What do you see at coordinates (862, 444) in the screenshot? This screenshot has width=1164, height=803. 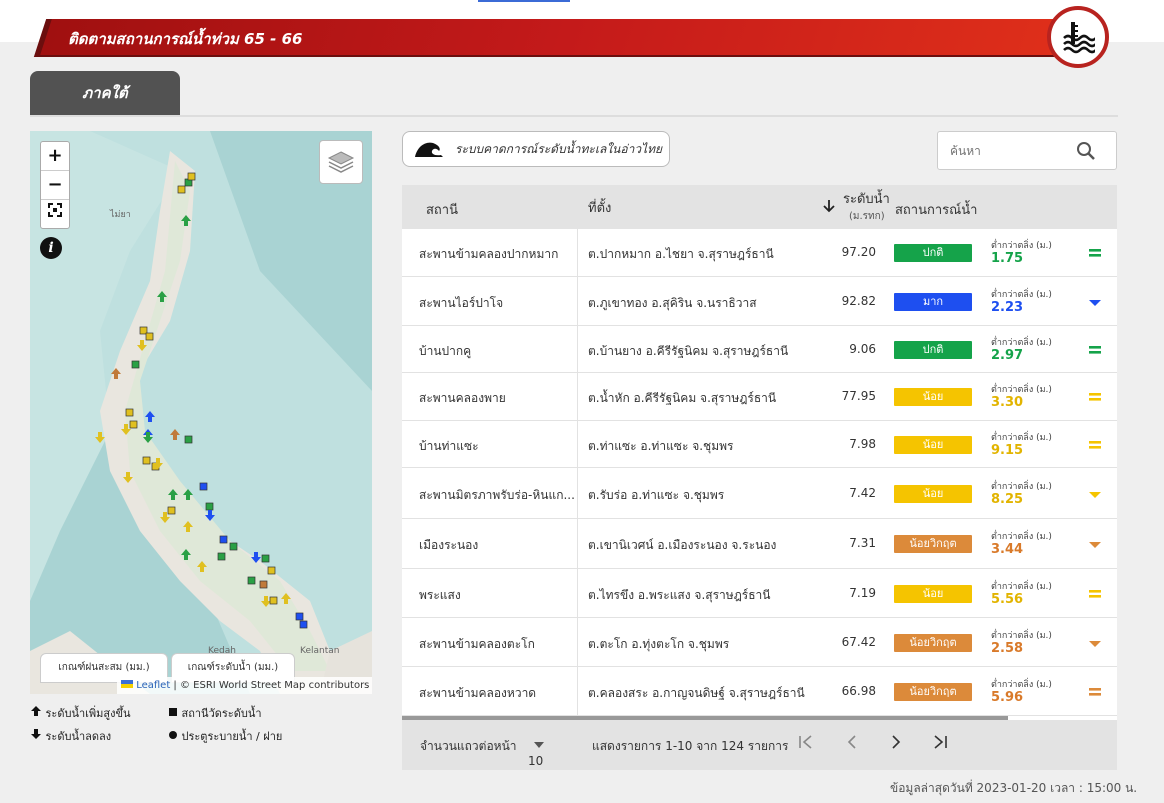 I see `water-level: 7.98` at bounding box center [862, 444].